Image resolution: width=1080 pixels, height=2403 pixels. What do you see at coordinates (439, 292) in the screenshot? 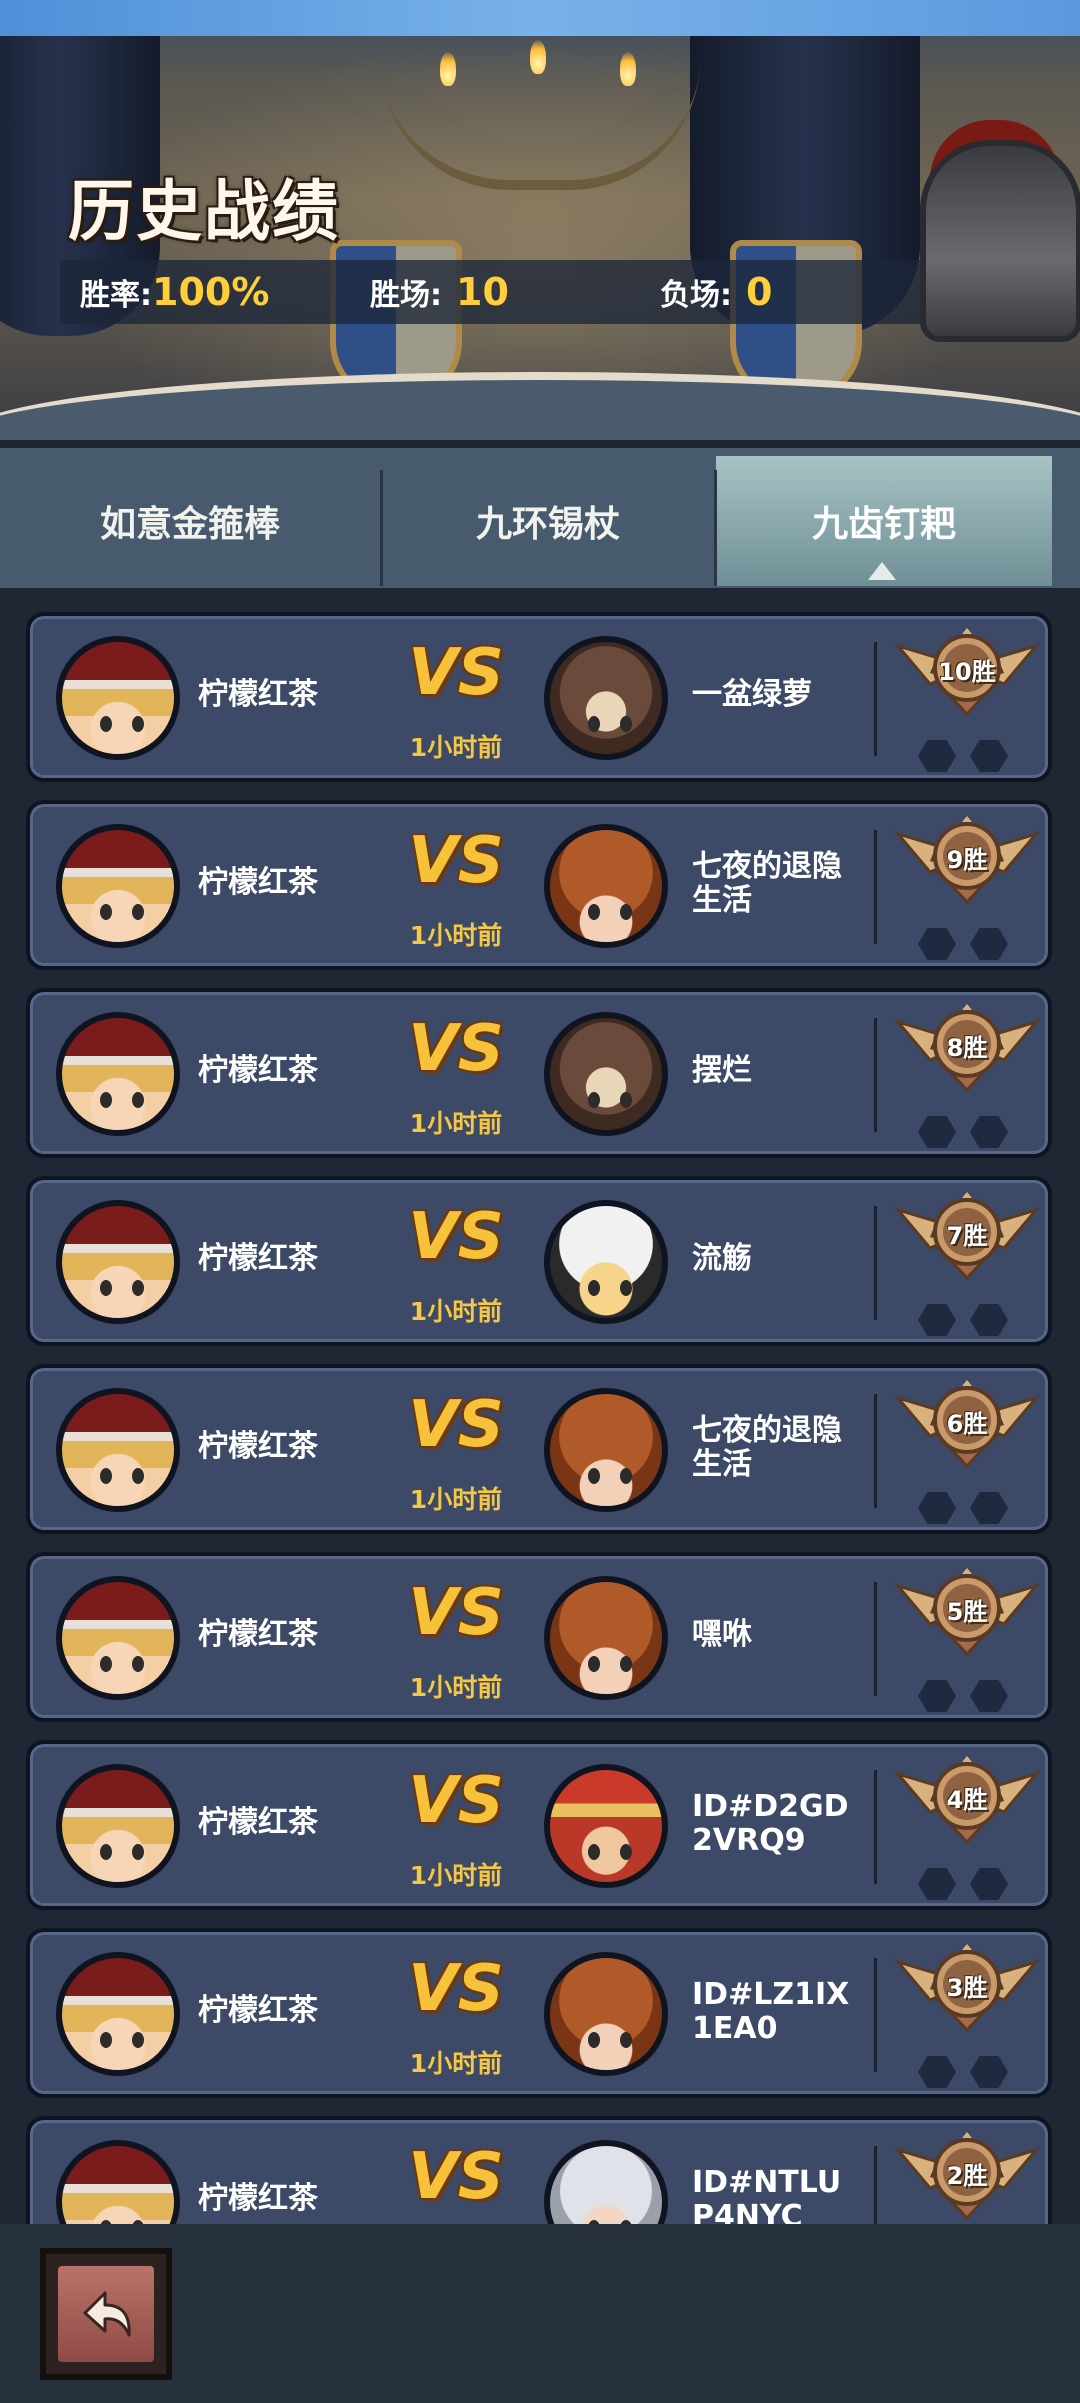
I see `wins-stat: 胜场: 10` at bounding box center [439, 292].